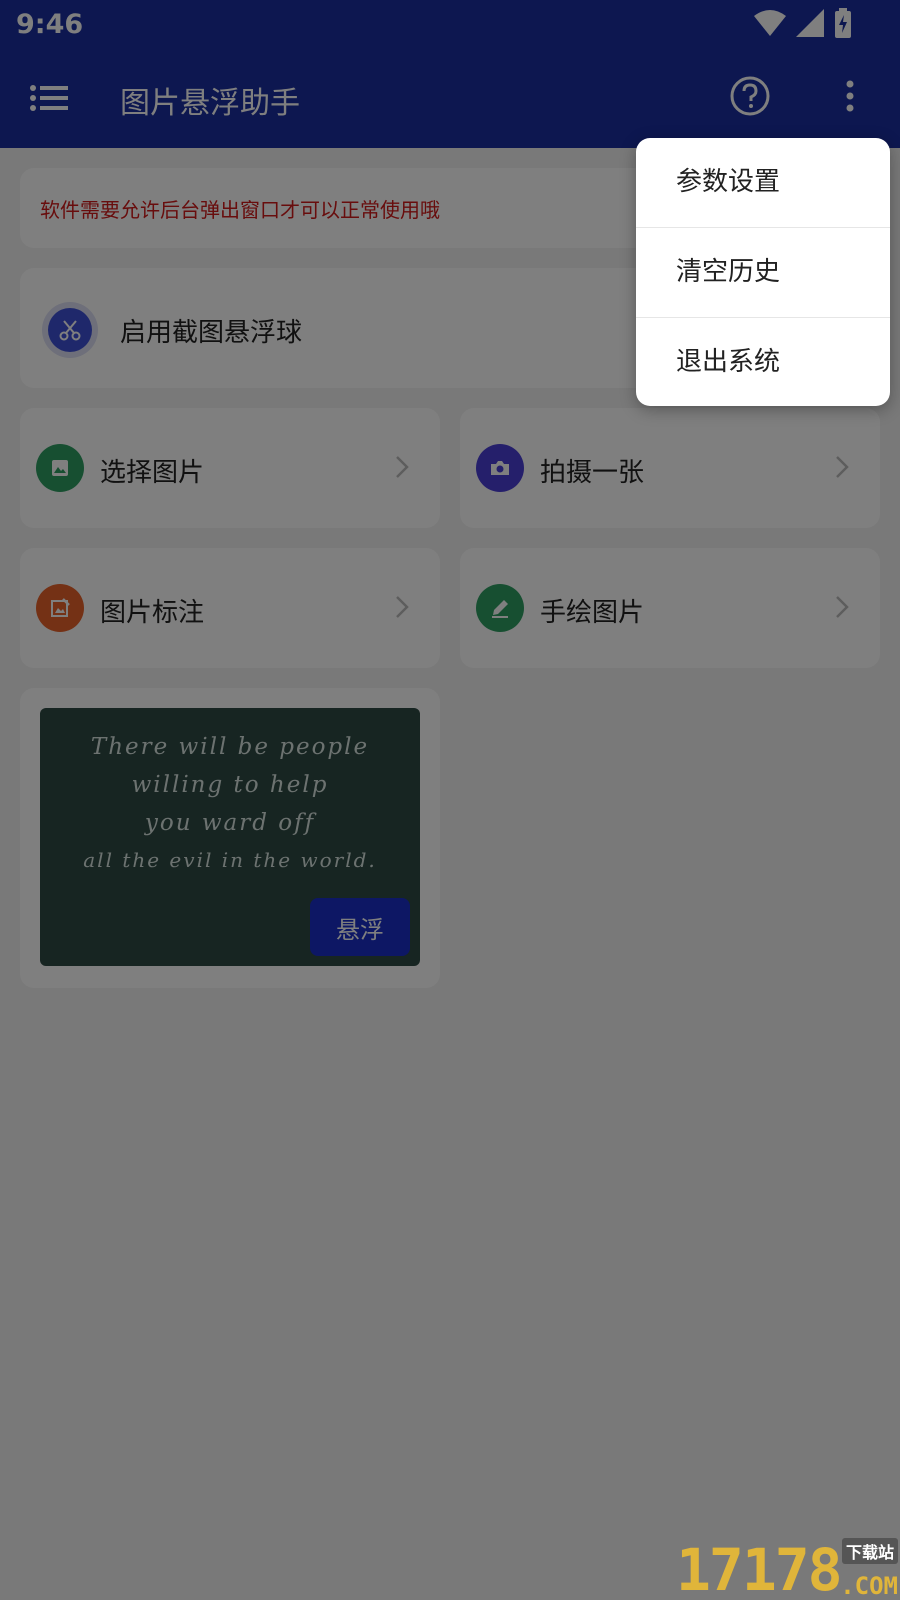 The width and height of the screenshot is (900, 1600). Describe the element at coordinates (763, 362) in the screenshot. I see `menu-item-exit: 退出系统` at that location.